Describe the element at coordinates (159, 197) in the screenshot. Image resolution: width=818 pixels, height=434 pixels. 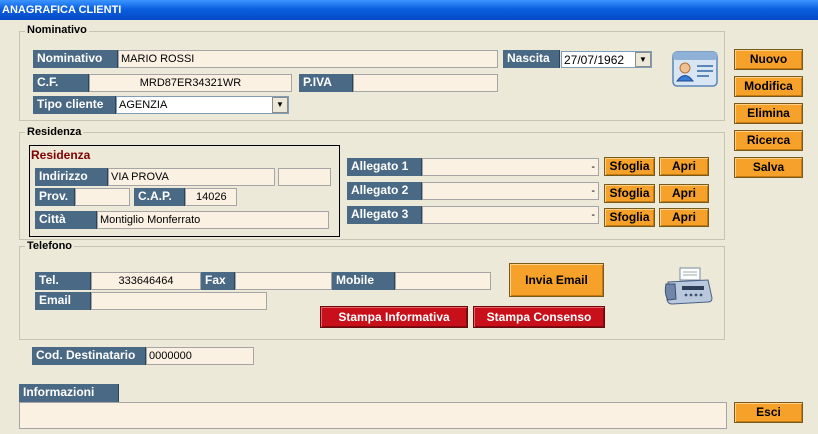
I see `cap-label: C.A.P.` at that location.